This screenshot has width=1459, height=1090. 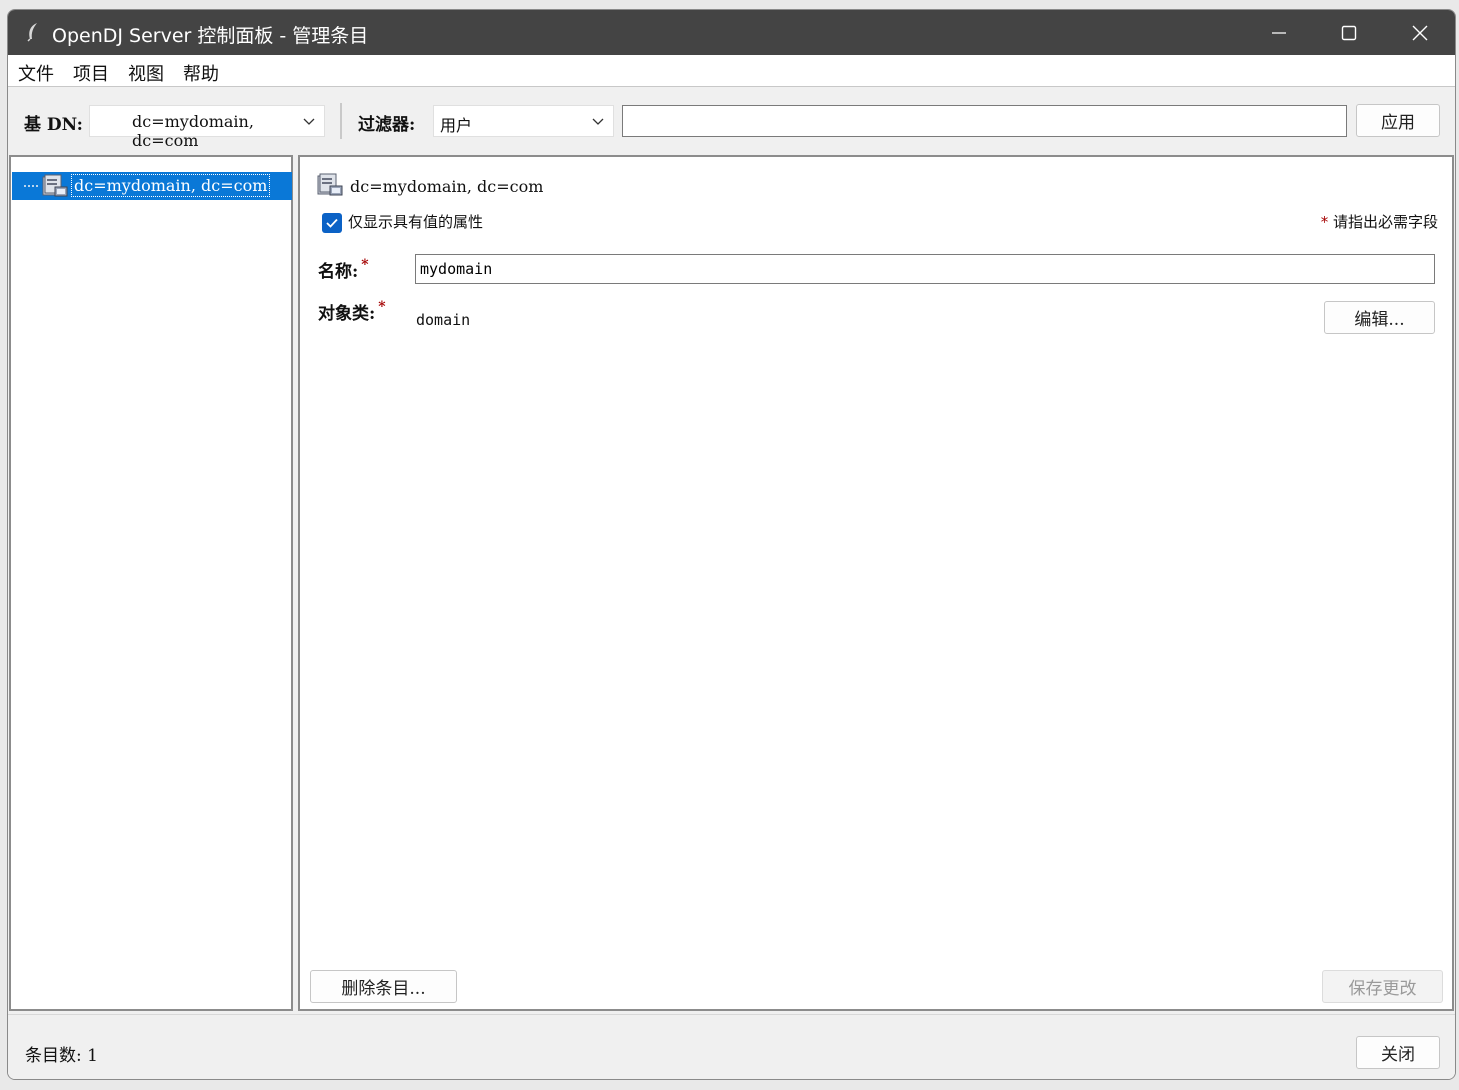 I want to click on checkmark-icon, so click(x=332, y=223).